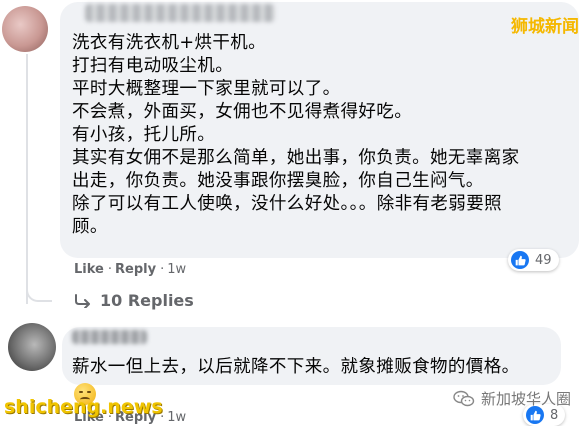 Image resolution: width=587 pixels, height=426 pixels. What do you see at coordinates (147, 300) in the screenshot?
I see `replies-label: 10 Replies` at bounding box center [147, 300].